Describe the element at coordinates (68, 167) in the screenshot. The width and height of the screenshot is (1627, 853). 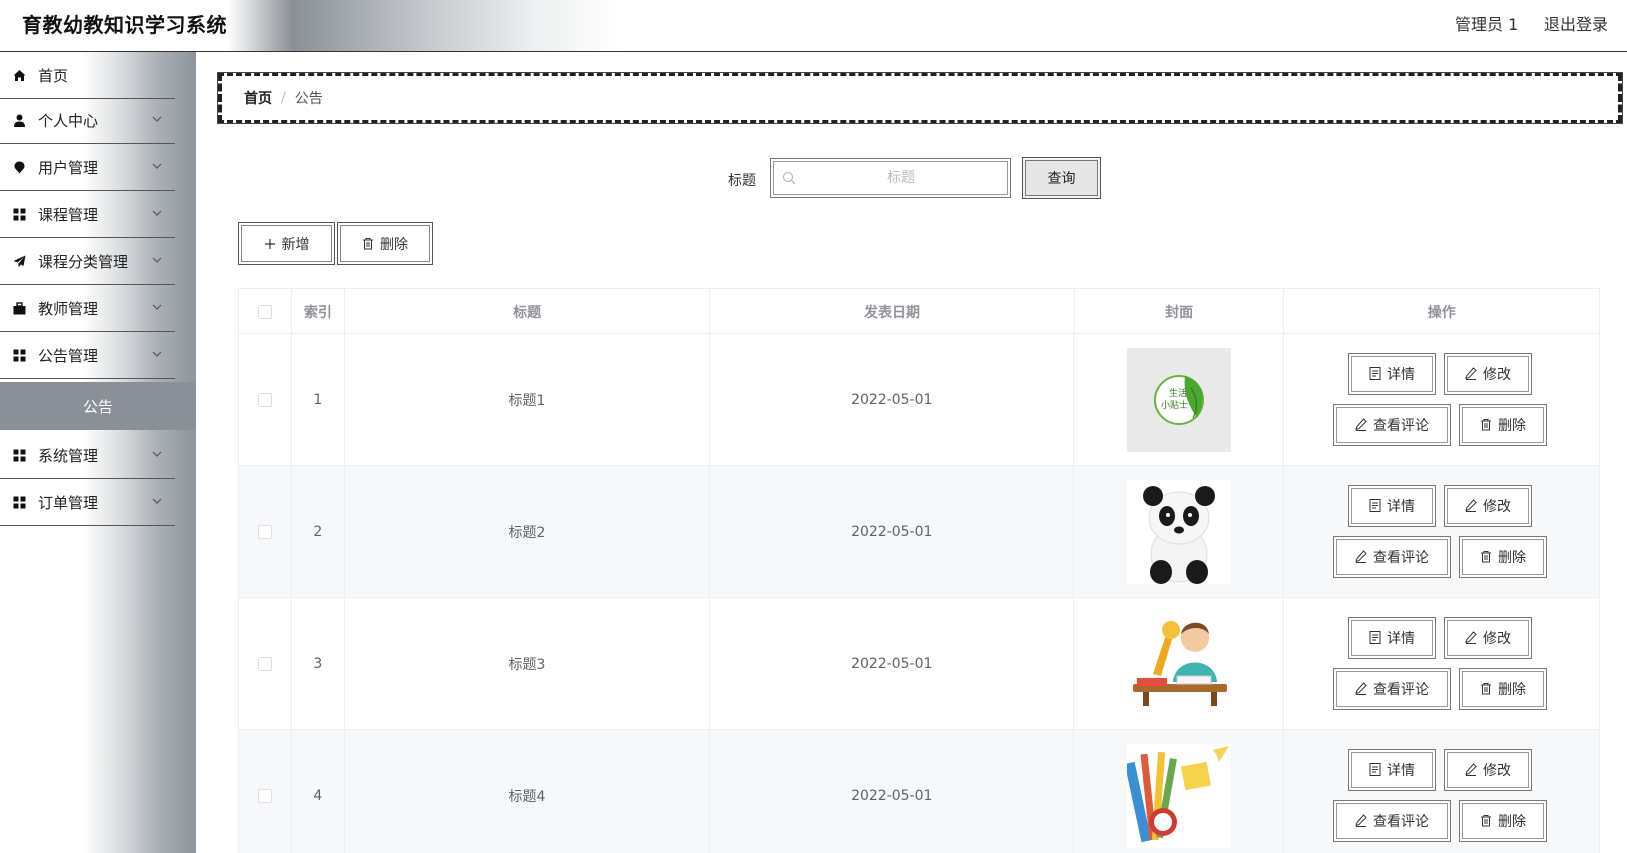
I see `sidebar-item-label: 用户管理` at that location.